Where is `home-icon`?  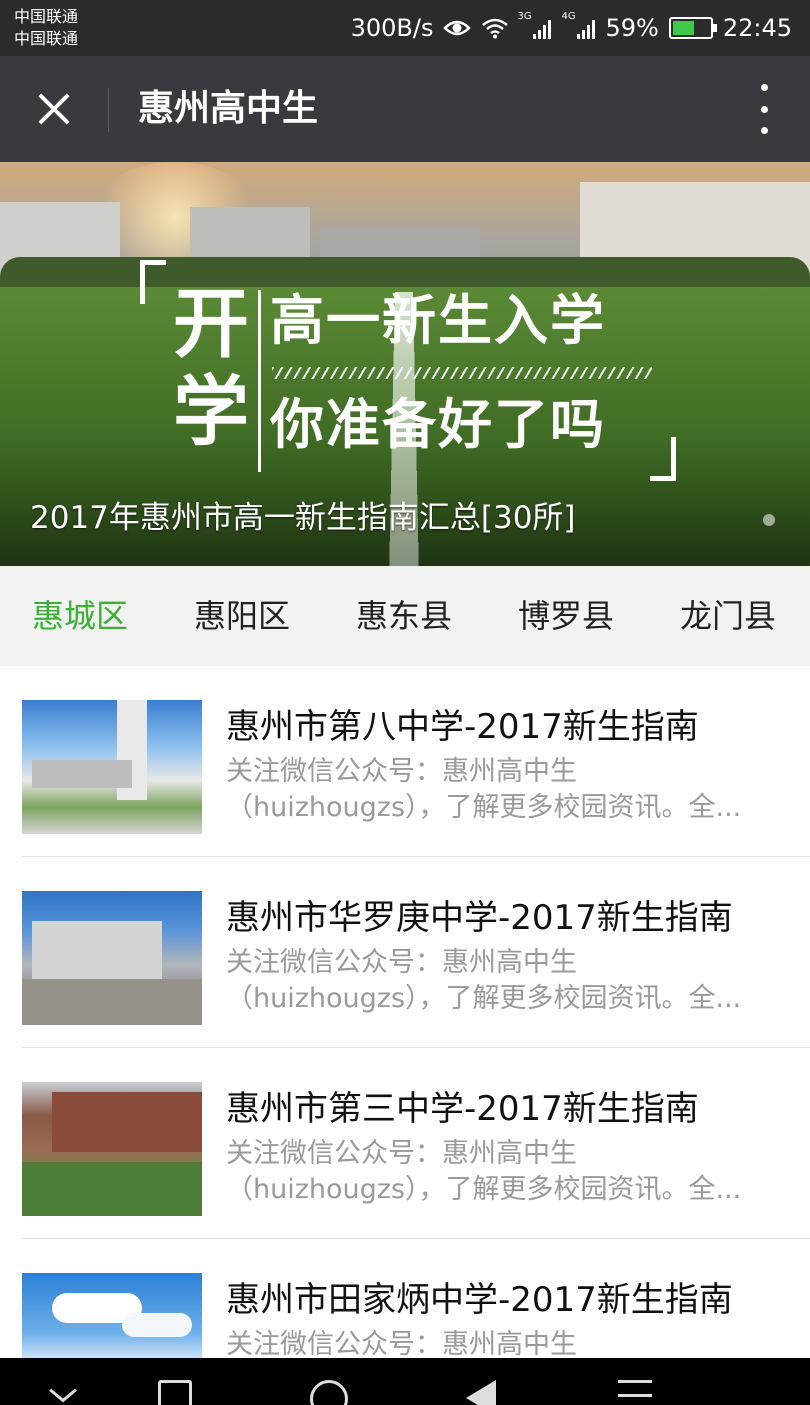
home-icon is located at coordinates (329, 1392).